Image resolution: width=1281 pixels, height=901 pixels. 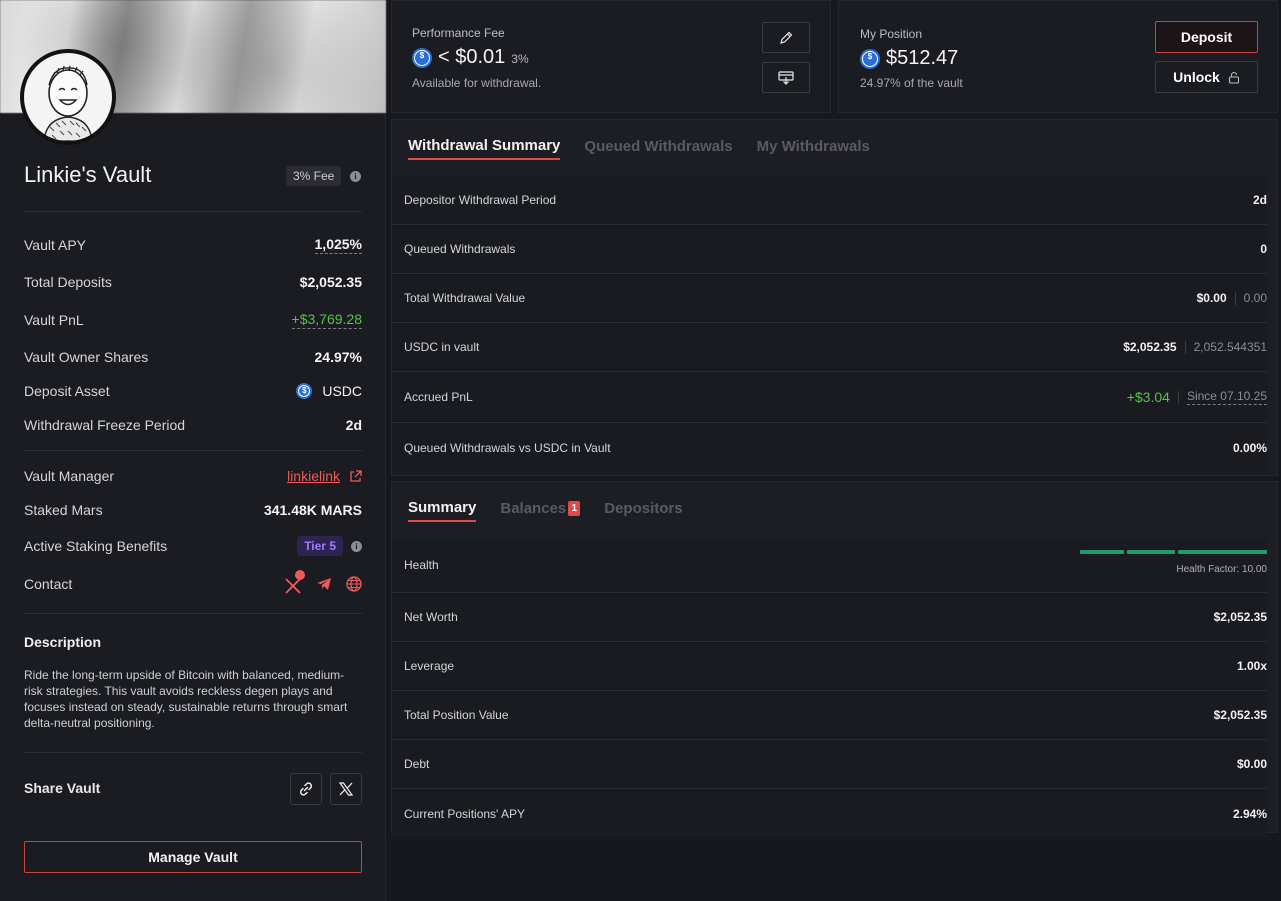 I want to click on stat-label: Withdrawal Freeze Period, so click(x=105, y=425).